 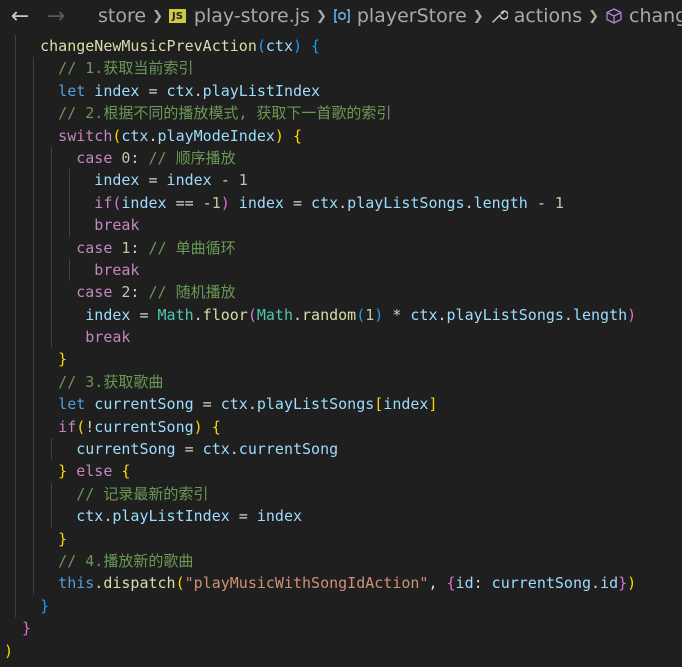 What do you see at coordinates (499, 16) in the screenshot?
I see `wrench-icon` at bounding box center [499, 16].